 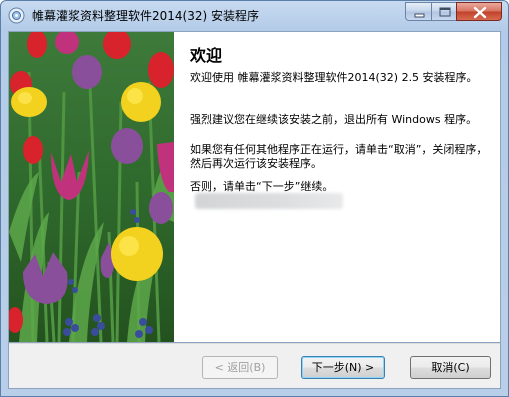 I want to click on close-programs-advice: 强烈建议您在继续该安装之前，退出所有 Windows 程序。, so click(x=334, y=119).